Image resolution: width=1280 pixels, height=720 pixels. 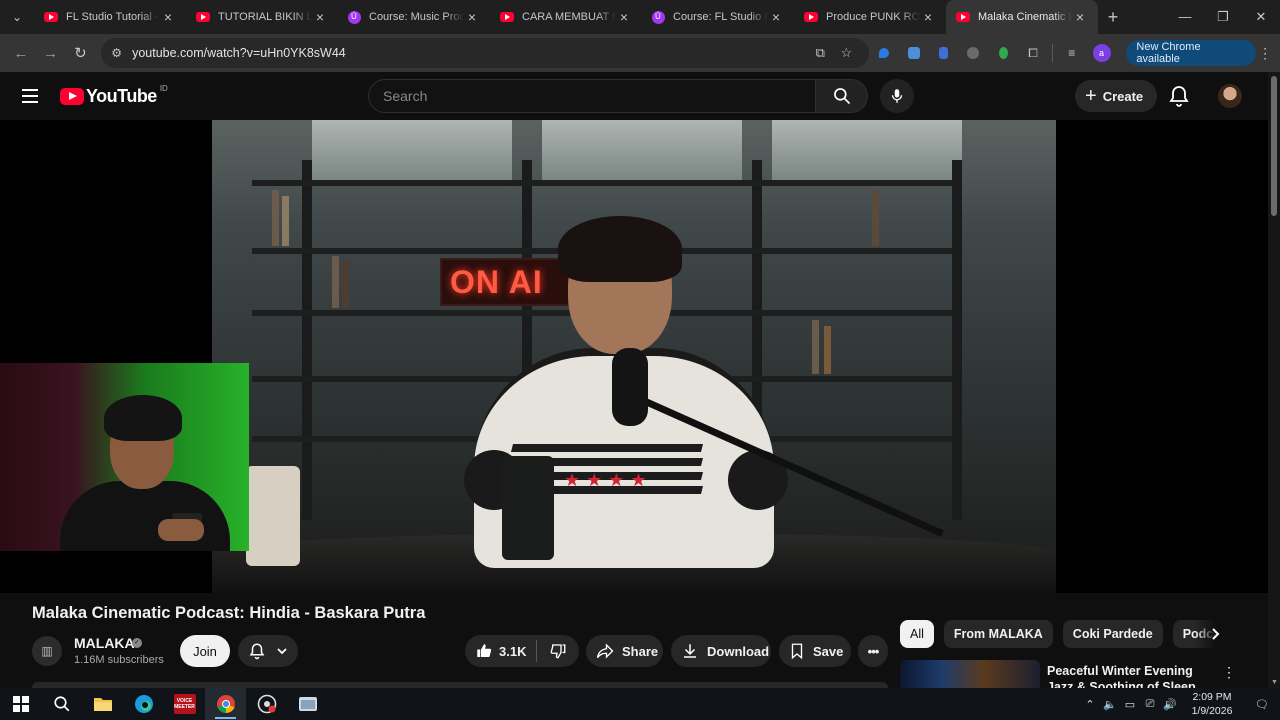 I want to click on search-button, so click(x=842, y=96).